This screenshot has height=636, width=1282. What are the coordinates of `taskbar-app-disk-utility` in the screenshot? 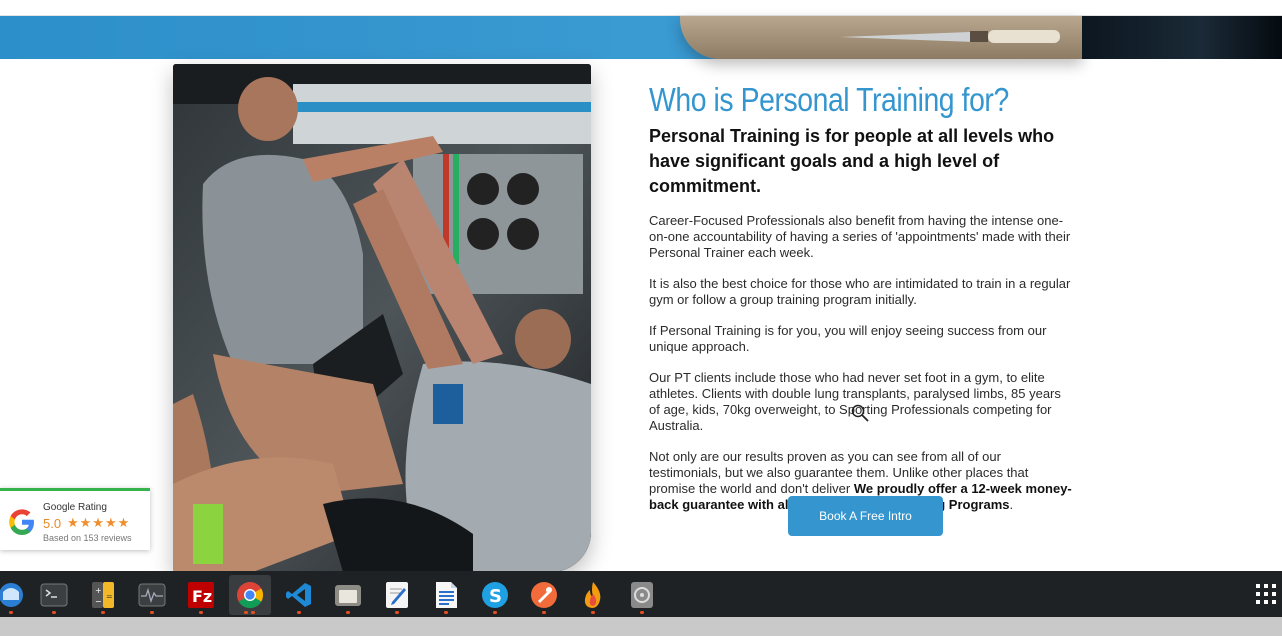 It's located at (642, 595).